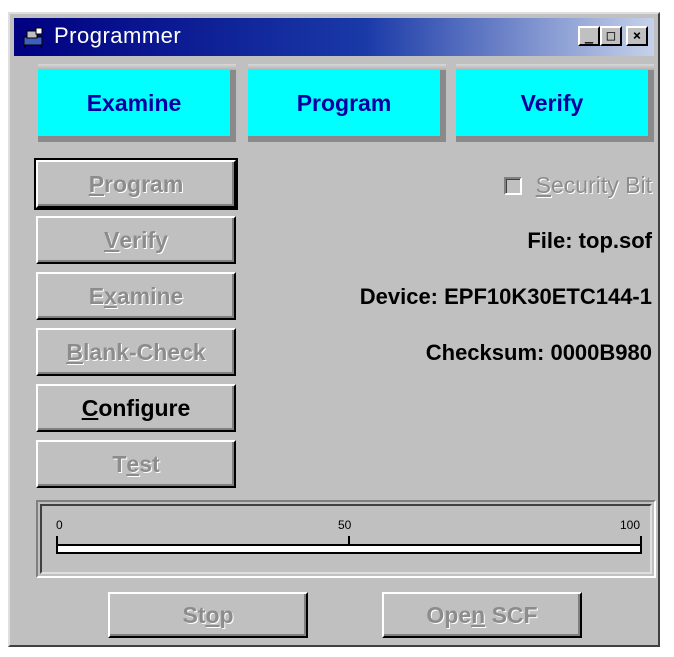 The width and height of the screenshot is (674, 657). I want to click on security-bit-label: Security Bit, so click(593, 185).